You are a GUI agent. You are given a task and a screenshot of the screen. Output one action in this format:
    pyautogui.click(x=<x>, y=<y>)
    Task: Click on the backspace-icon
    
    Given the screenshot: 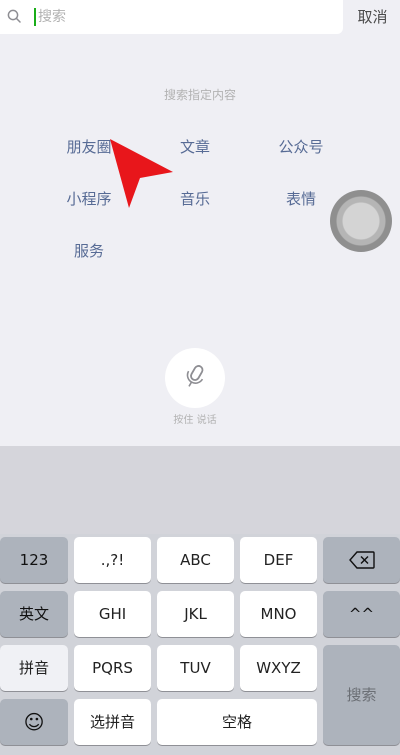 What is the action you would take?
    pyautogui.click(x=361, y=560)
    